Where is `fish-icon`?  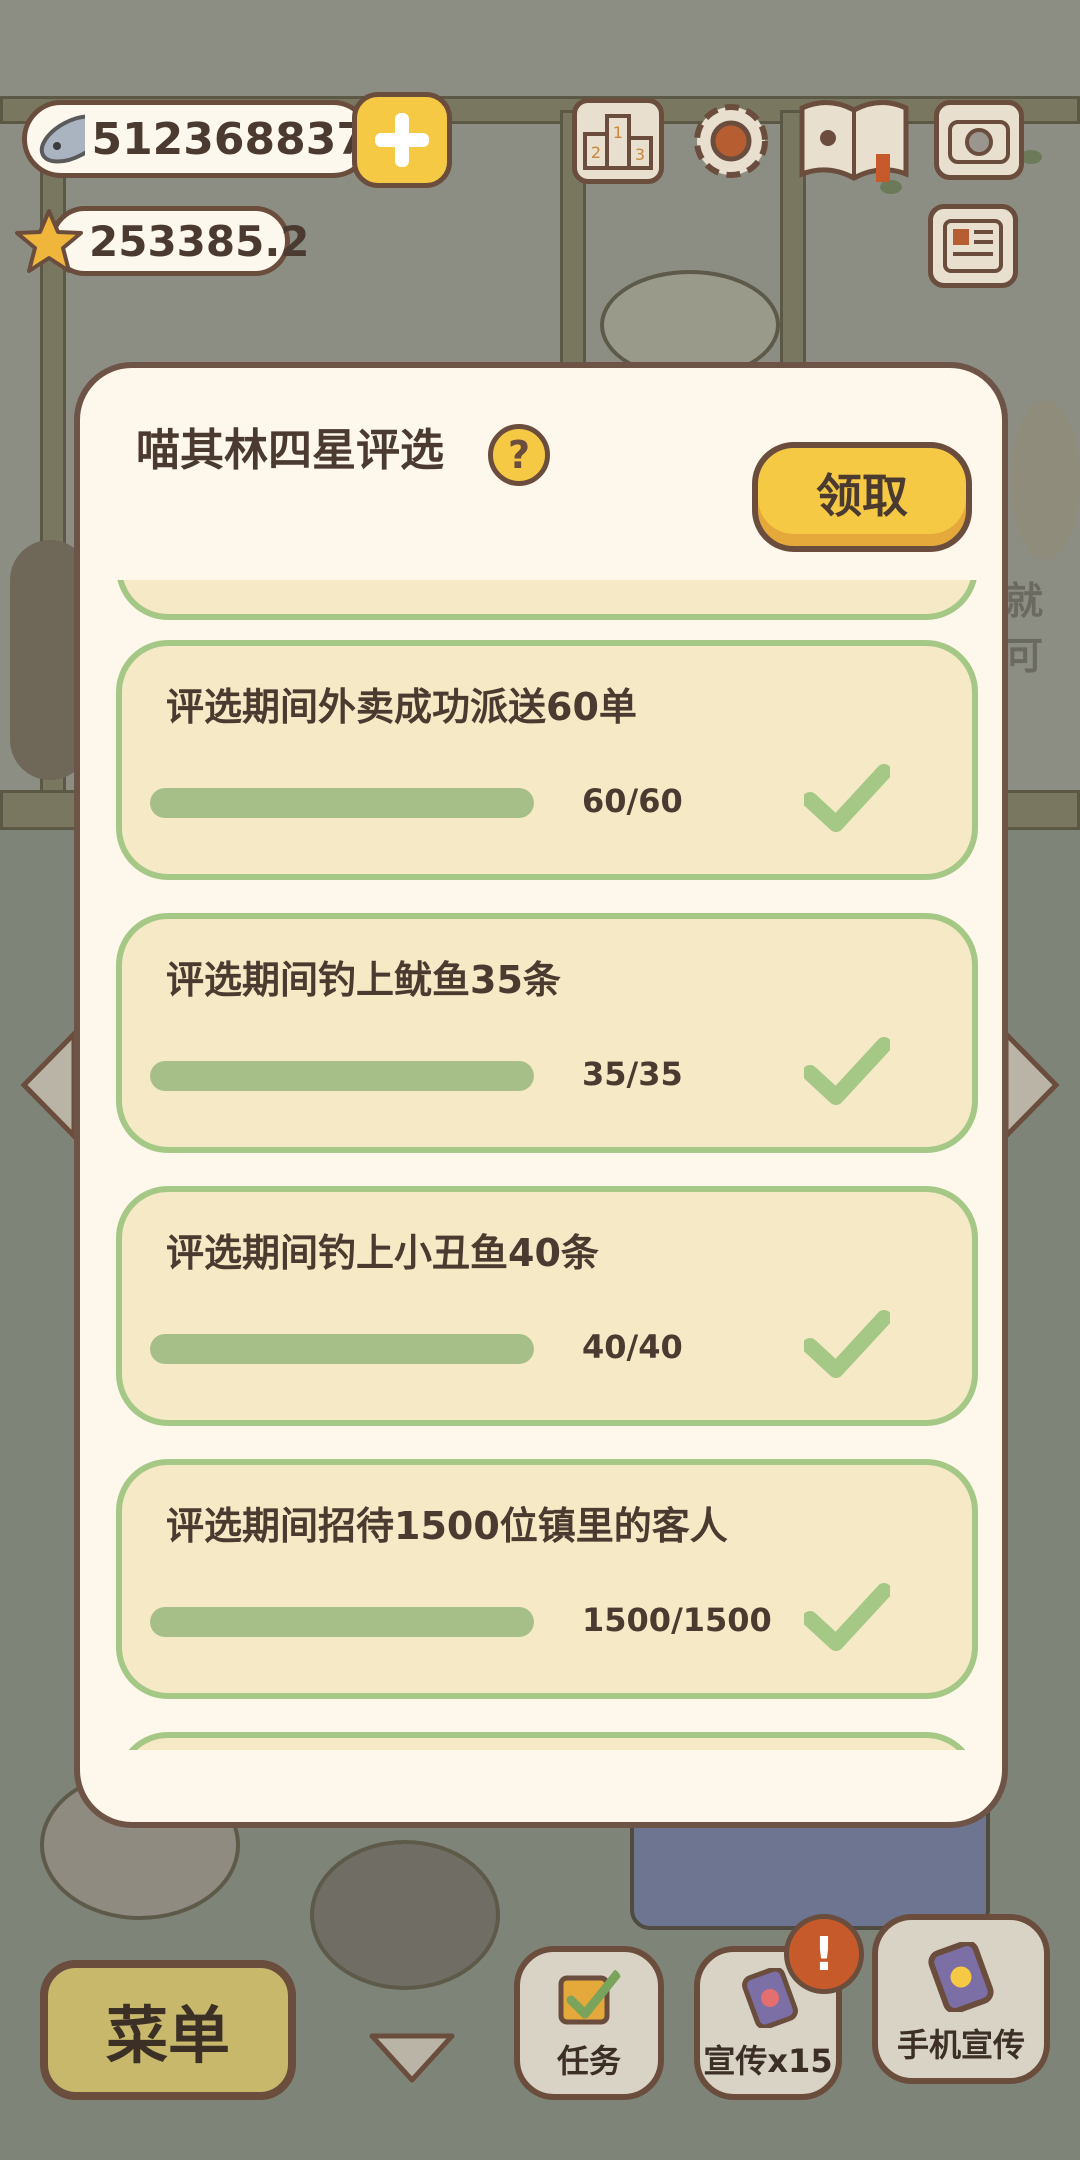
fish-icon is located at coordinates (62, 139).